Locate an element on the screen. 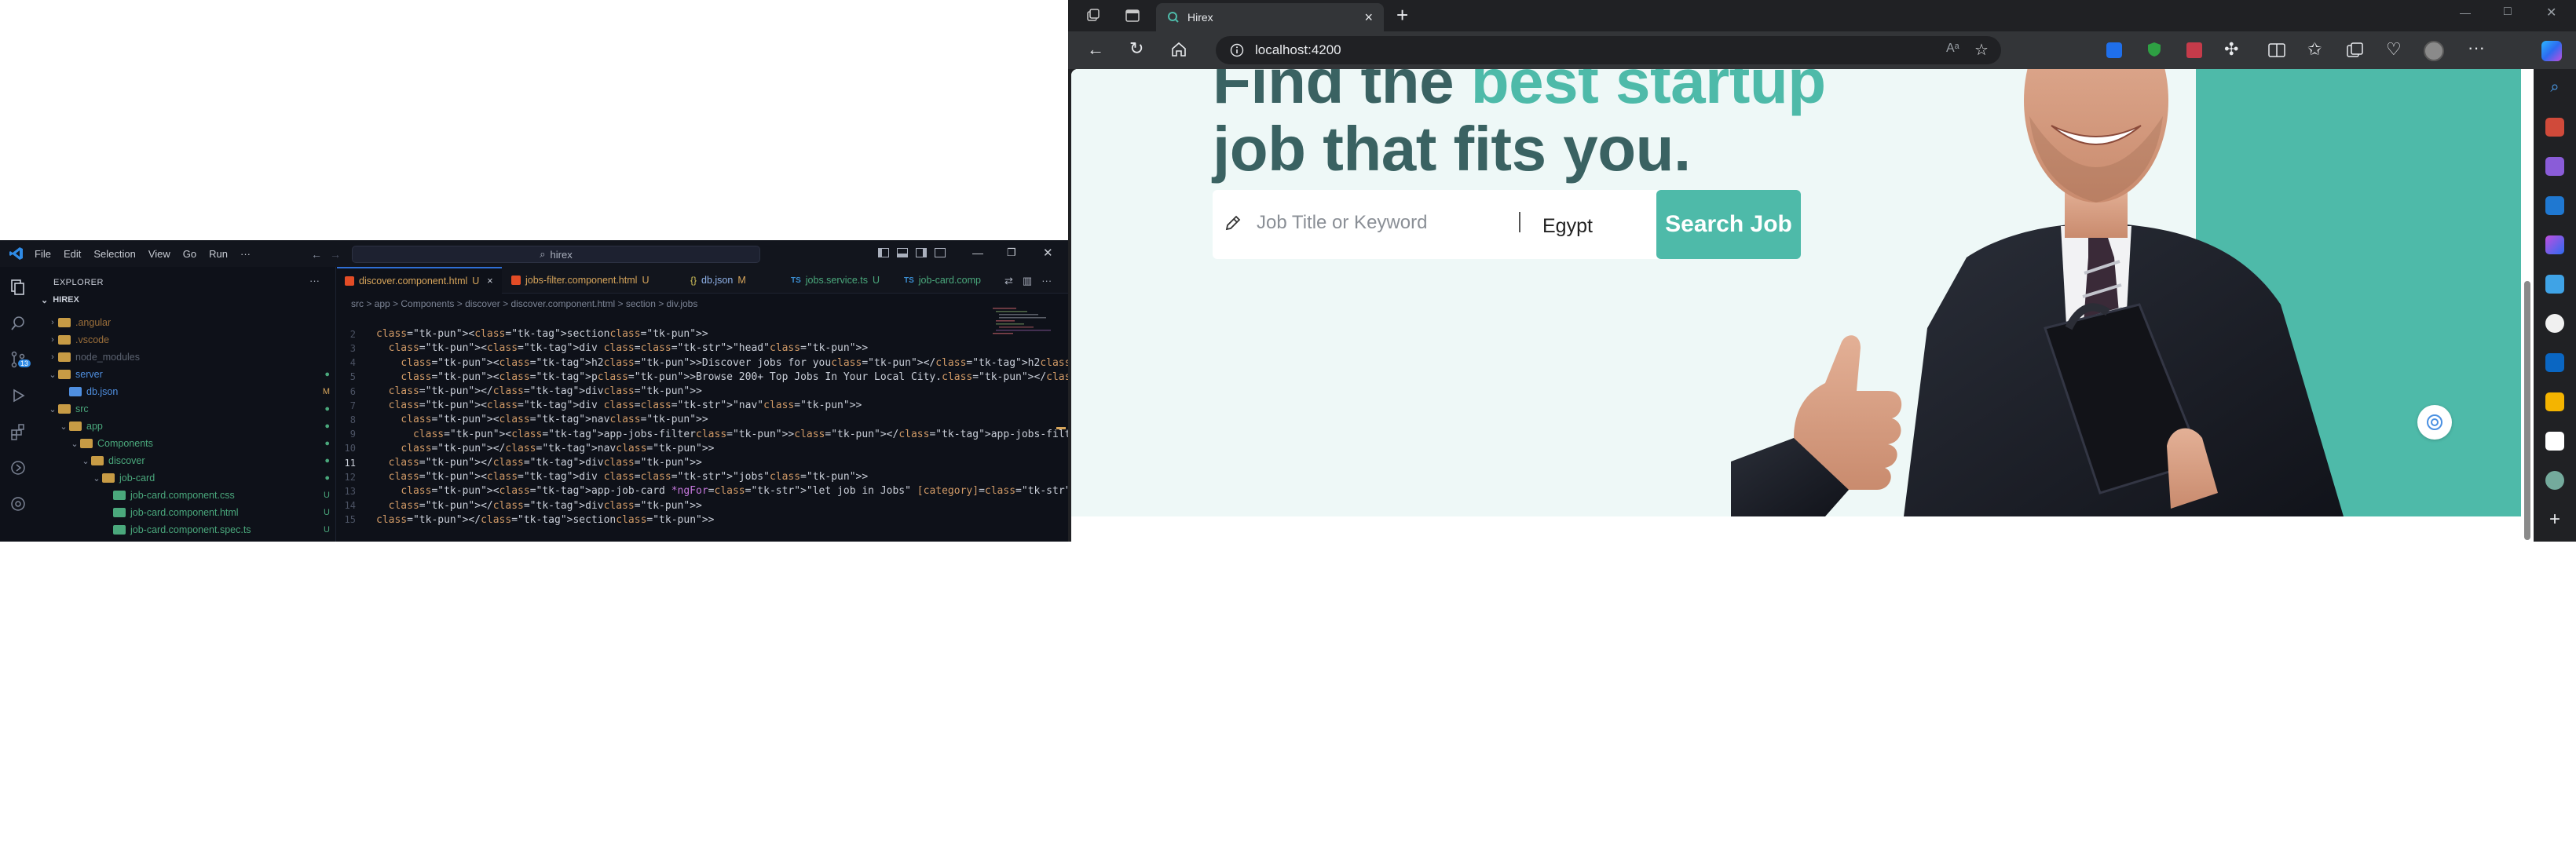 This screenshot has width=2576, height=843. tree-folder: ⌄ app ● is located at coordinates (186, 426).